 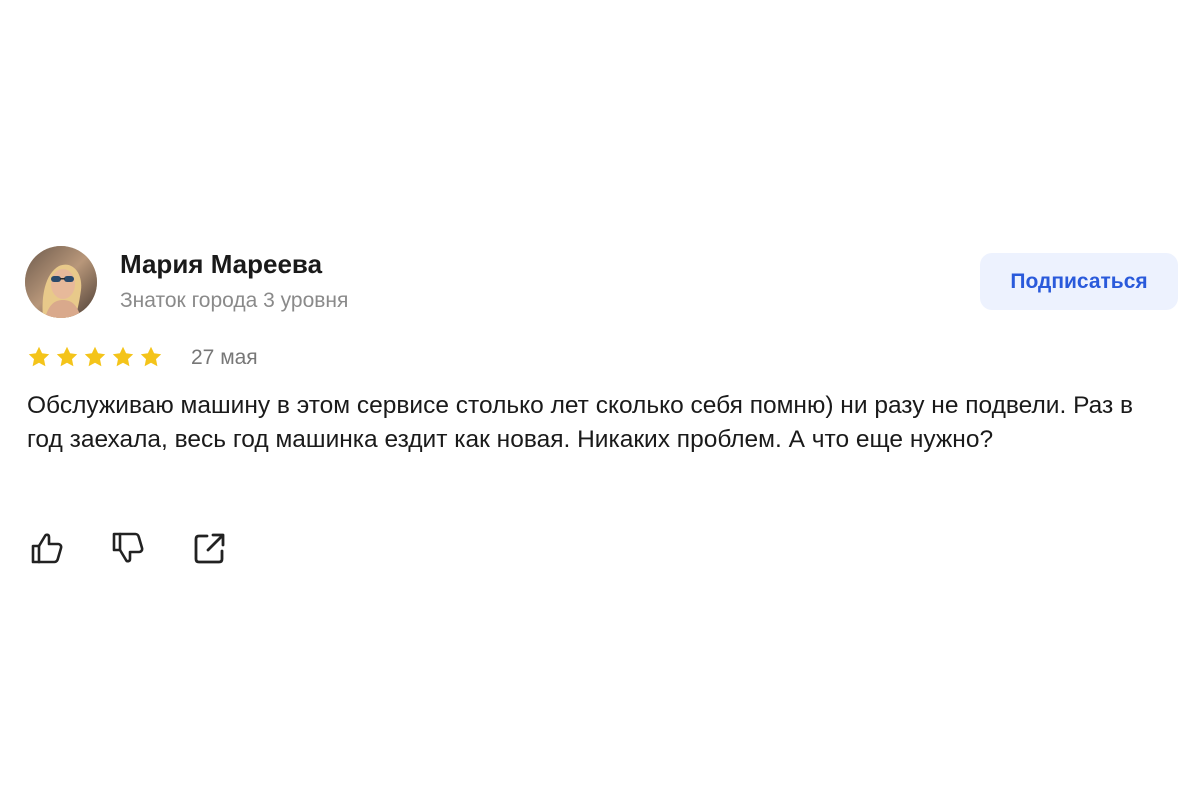 I want to click on thumbs-up-icon, so click(x=47, y=548).